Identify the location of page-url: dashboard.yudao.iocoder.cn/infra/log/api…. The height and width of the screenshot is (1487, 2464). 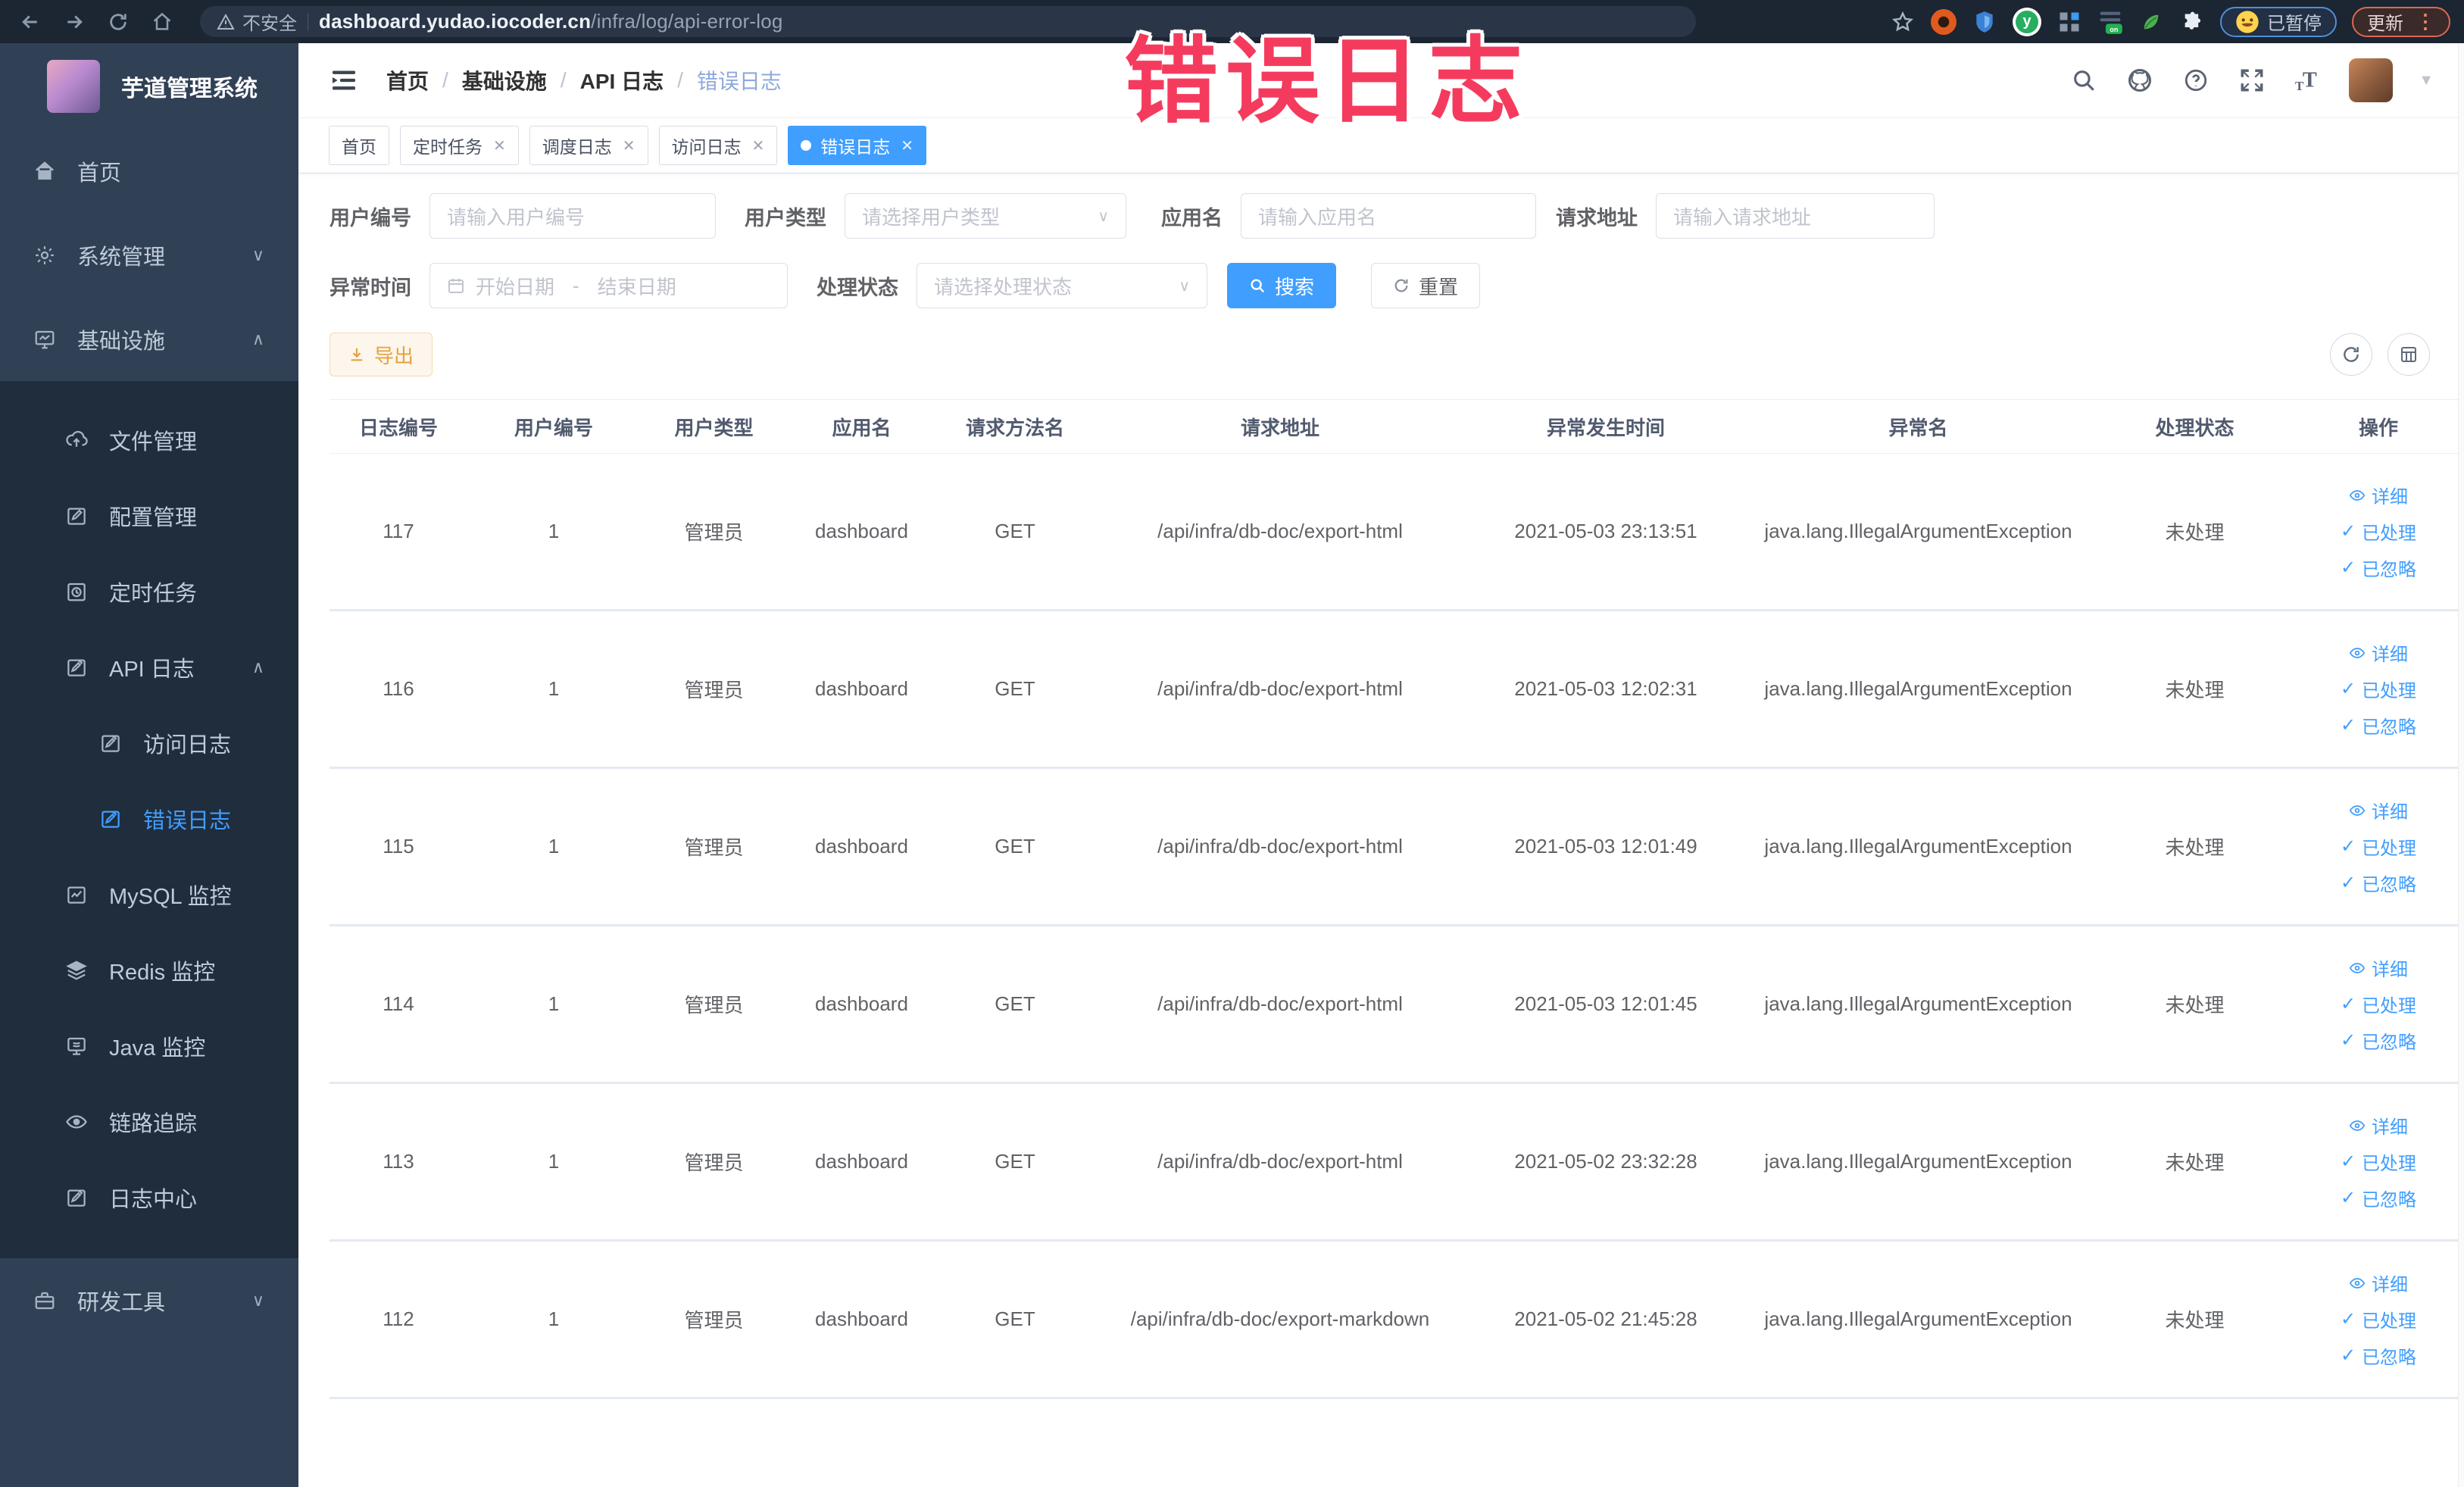
(551, 21).